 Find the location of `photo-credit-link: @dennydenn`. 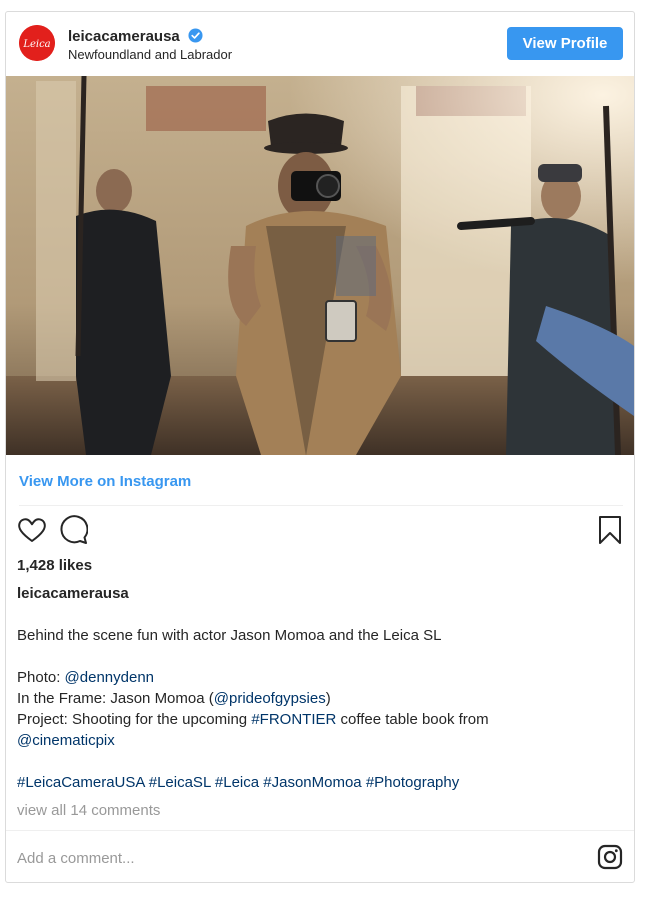

photo-credit-link: @dennydenn is located at coordinates (109, 677).